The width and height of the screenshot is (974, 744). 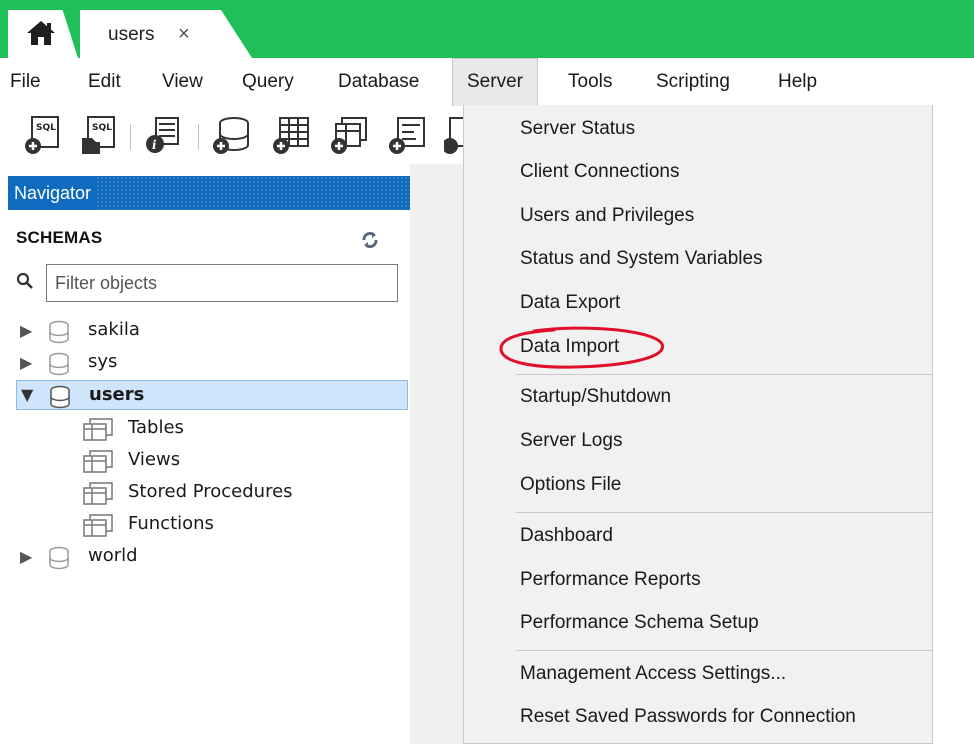 What do you see at coordinates (98, 461) in the screenshot?
I see `views-folder-icon` at bounding box center [98, 461].